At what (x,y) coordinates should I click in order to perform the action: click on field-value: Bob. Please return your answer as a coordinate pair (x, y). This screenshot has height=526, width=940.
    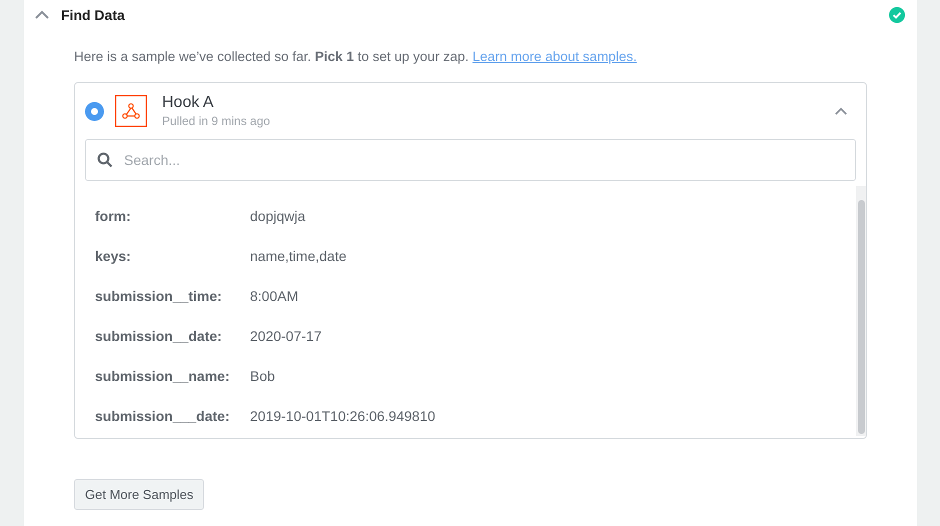
    Looking at the image, I should click on (262, 376).